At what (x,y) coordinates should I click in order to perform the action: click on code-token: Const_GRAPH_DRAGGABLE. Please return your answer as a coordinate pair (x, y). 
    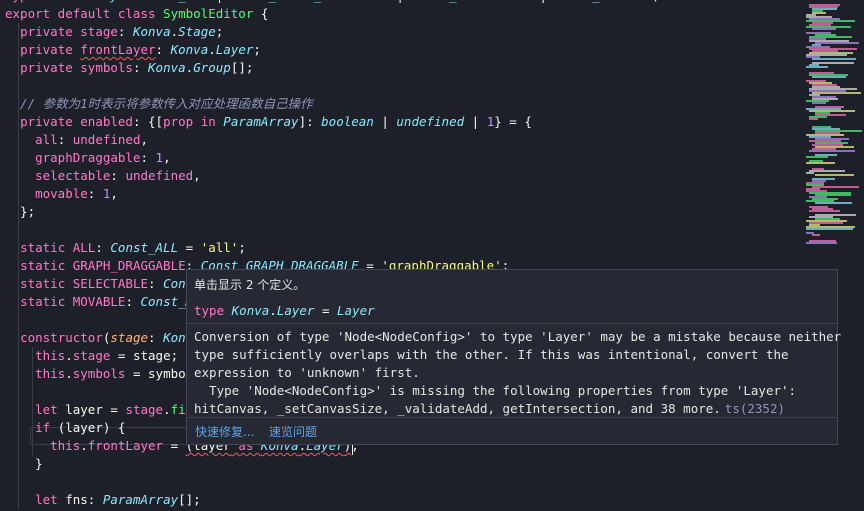
    Looking at the image, I should click on (310, 1).